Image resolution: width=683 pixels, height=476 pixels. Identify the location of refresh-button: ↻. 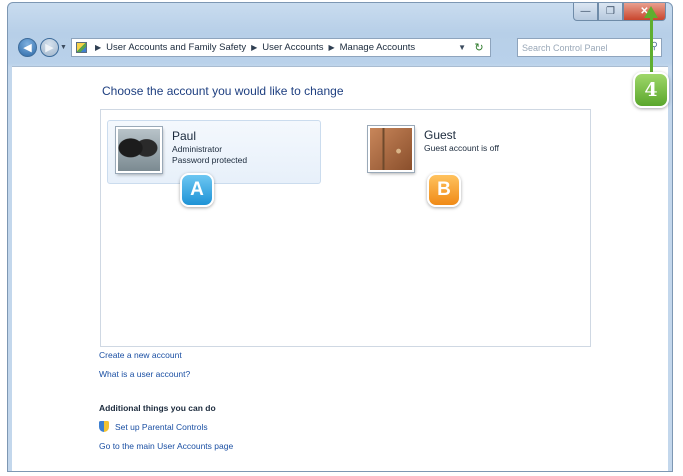
(479, 47).